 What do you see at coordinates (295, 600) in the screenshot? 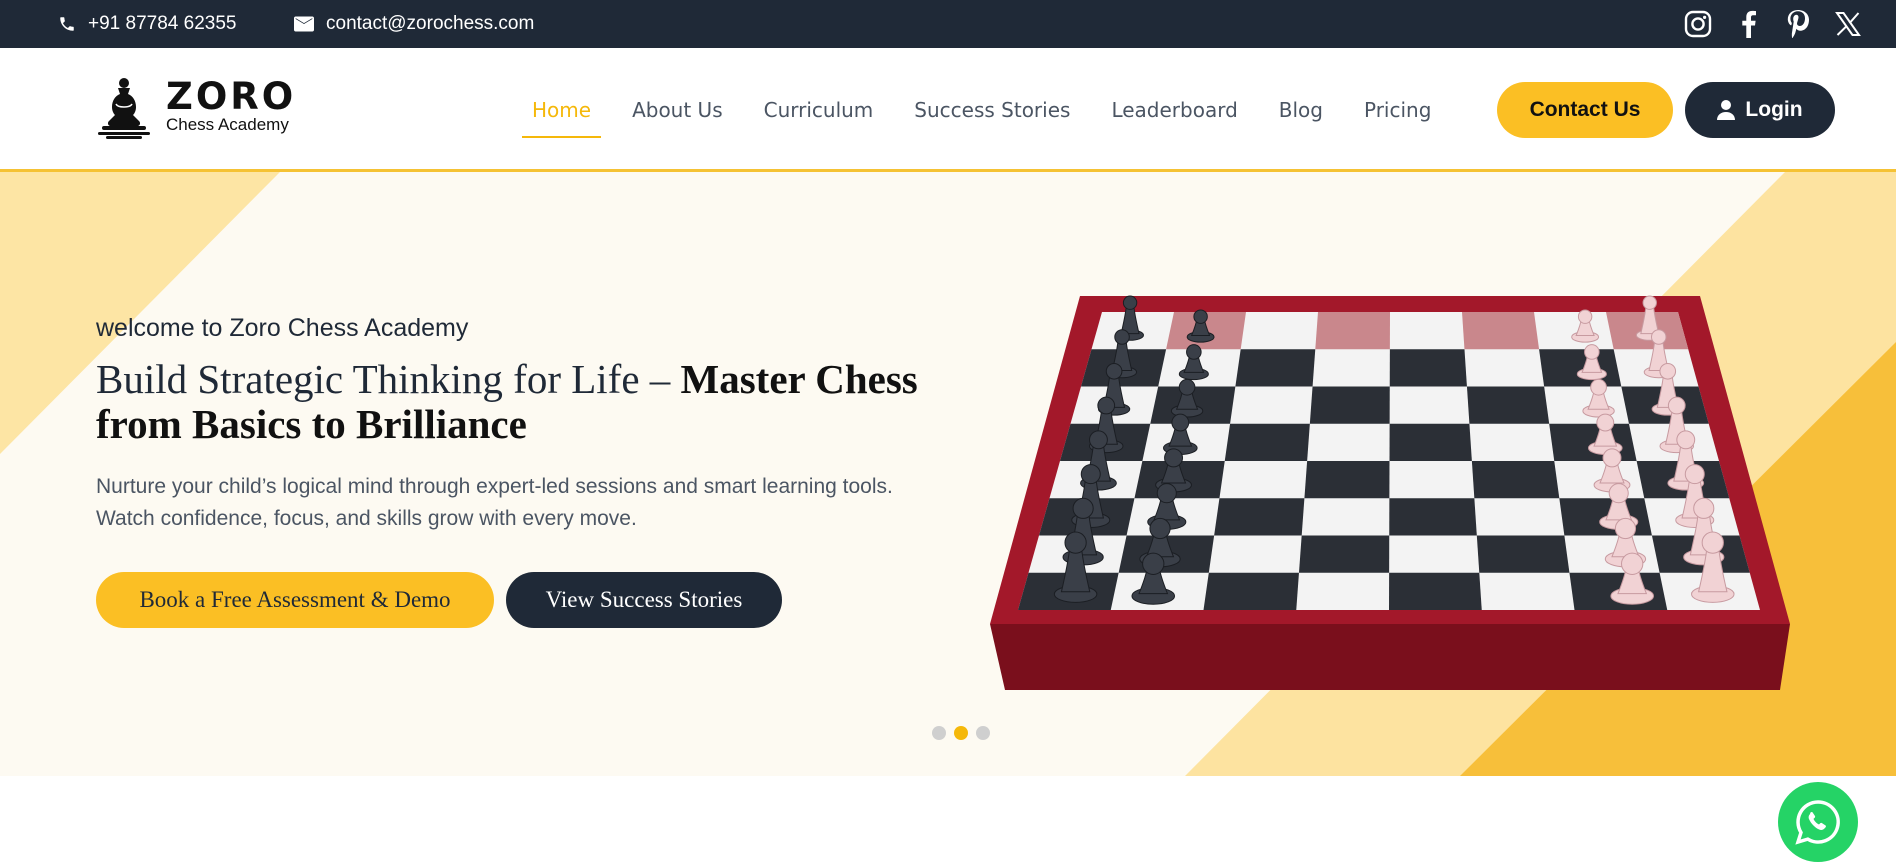
I see `book-demo-button: Book a Free Assessment & Demo` at bounding box center [295, 600].